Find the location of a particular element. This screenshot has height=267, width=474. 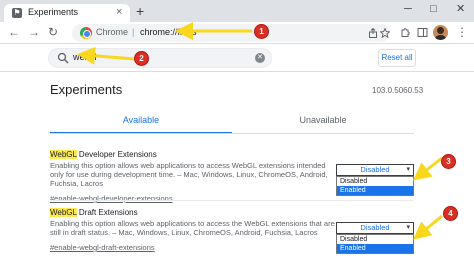

tab-experiments: ⚑ Experiments × is located at coordinates (67, 13).